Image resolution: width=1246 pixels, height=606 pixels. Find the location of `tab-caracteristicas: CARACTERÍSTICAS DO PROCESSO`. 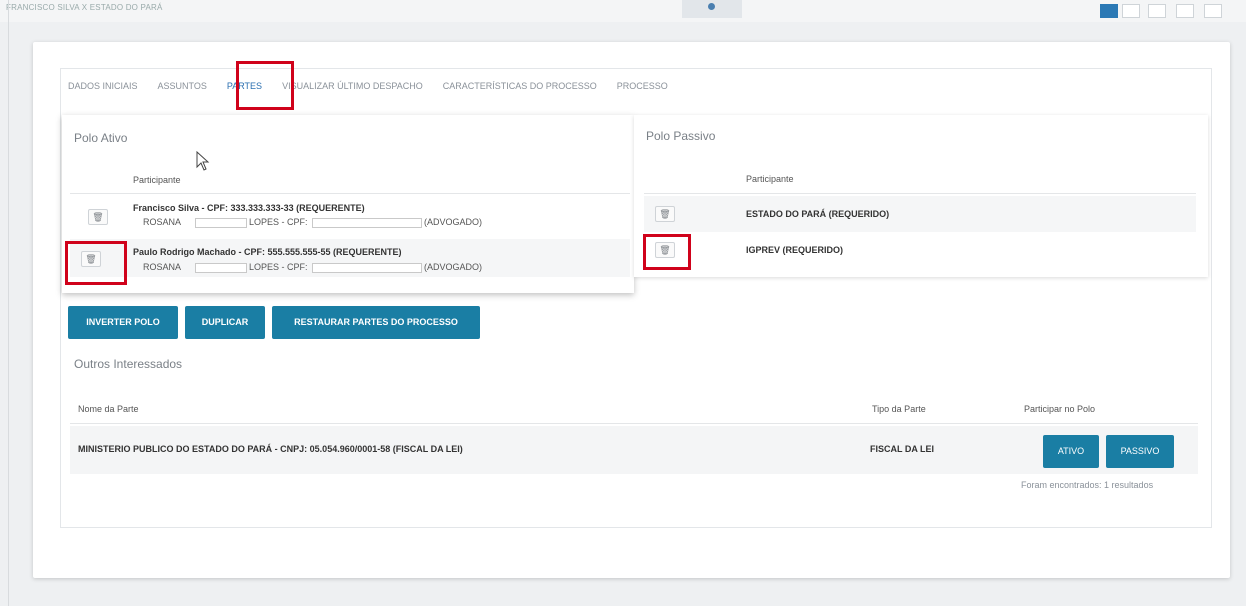

tab-caracteristicas: CARACTERÍSTICAS DO PROCESSO is located at coordinates (520, 88).